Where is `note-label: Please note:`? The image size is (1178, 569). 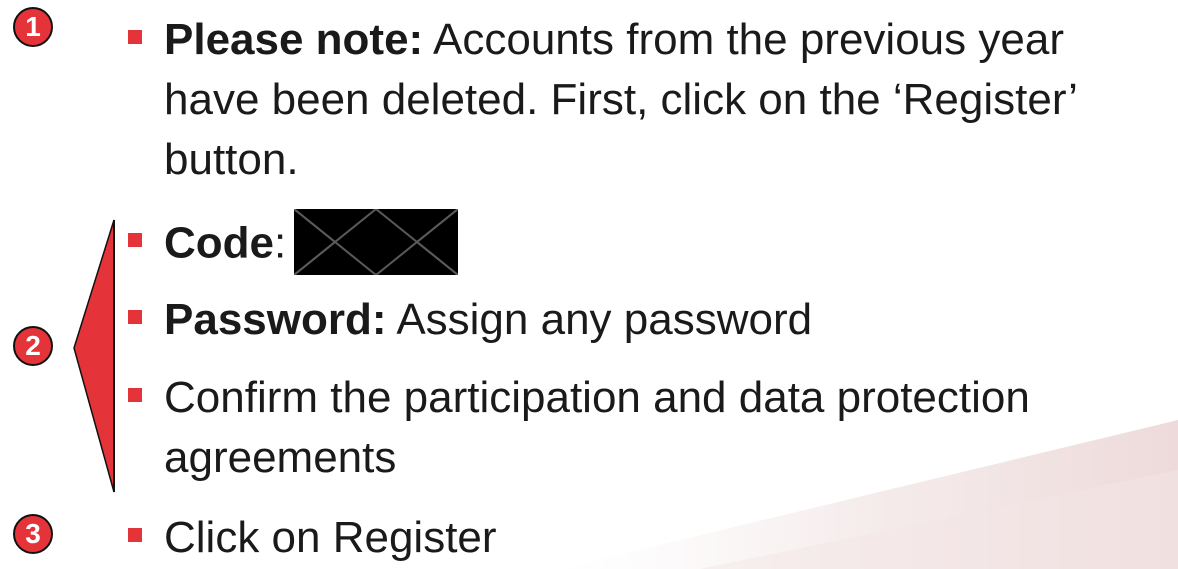
note-label: Please note: is located at coordinates (294, 39).